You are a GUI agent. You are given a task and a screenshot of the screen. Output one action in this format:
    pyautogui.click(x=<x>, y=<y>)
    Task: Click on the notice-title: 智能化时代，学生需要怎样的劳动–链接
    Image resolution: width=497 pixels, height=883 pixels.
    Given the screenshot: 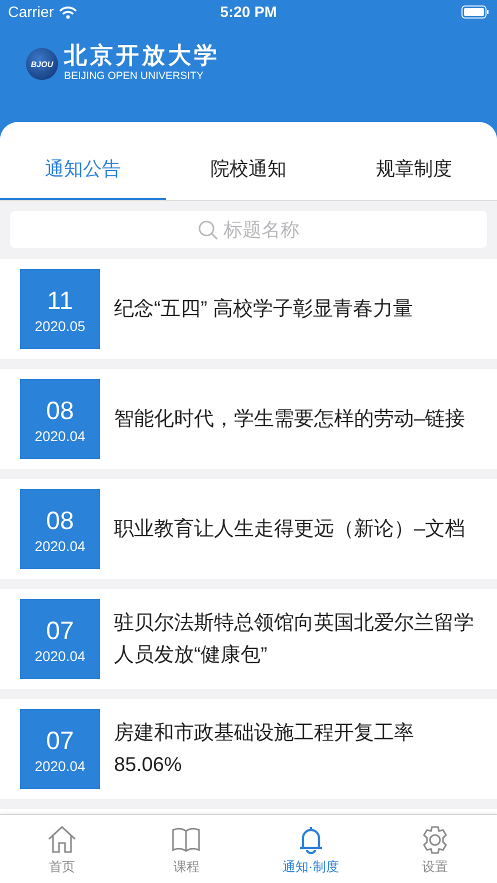 What is the action you would take?
    pyautogui.click(x=290, y=419)
    